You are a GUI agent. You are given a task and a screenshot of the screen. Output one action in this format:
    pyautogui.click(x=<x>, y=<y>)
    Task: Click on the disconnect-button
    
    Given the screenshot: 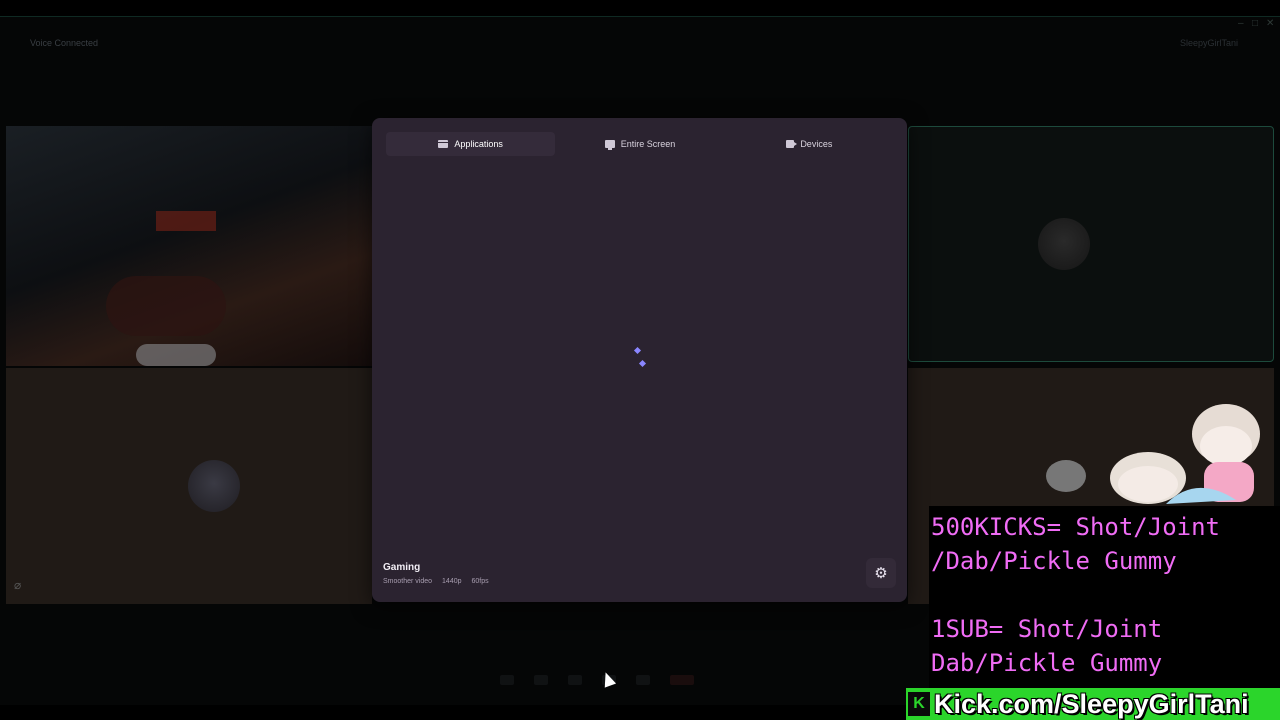 What is the action you would take?
    pyautogui.click(x=682, y=680)
    